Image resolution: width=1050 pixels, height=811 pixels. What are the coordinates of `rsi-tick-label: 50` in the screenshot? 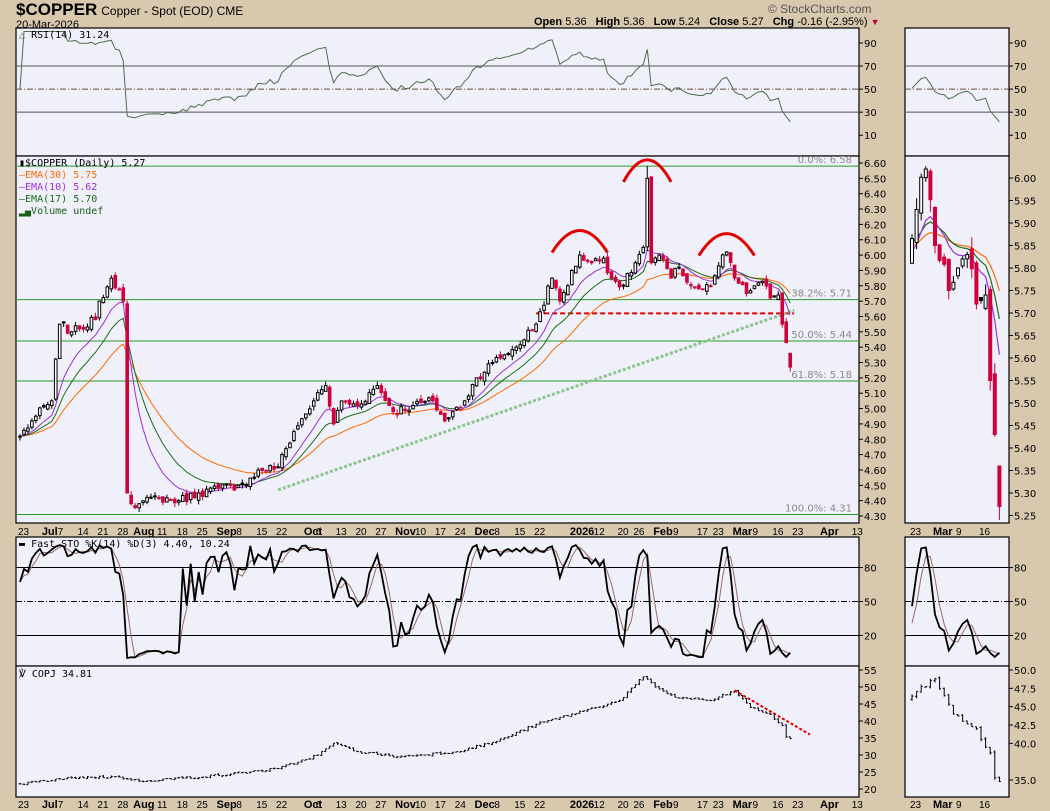 It's located at (870, 90).